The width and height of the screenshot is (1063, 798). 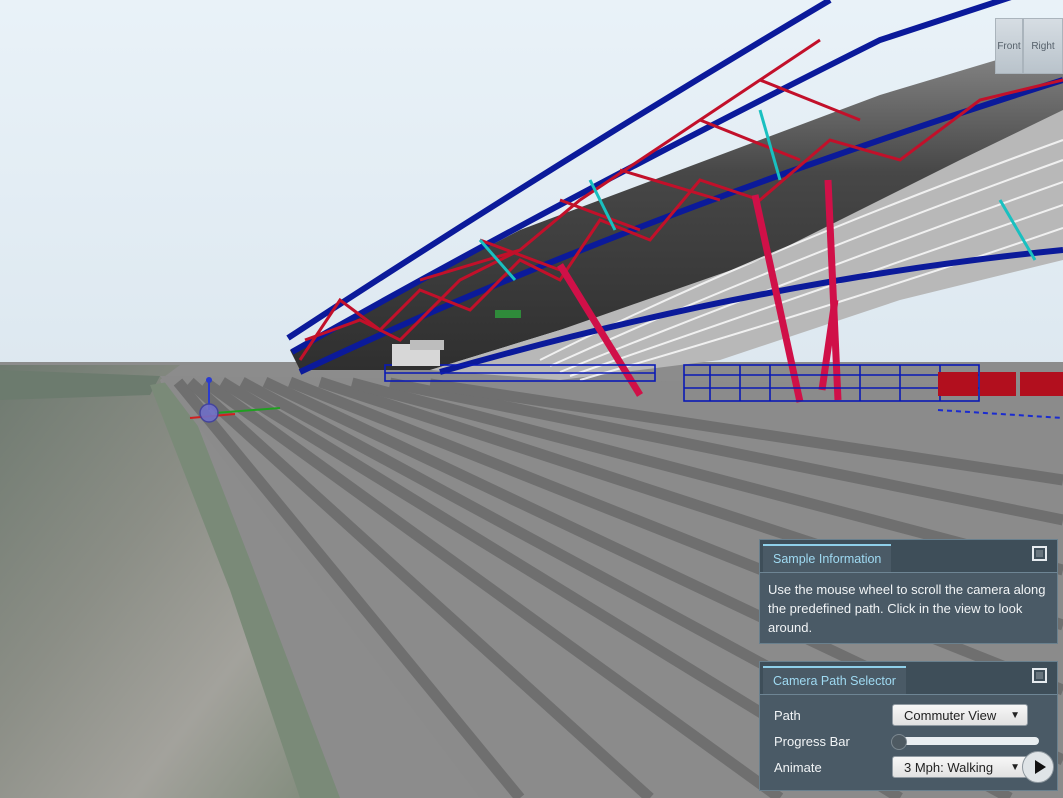 I want to click on progress-slider-thumb, so click(x=899, y=742).